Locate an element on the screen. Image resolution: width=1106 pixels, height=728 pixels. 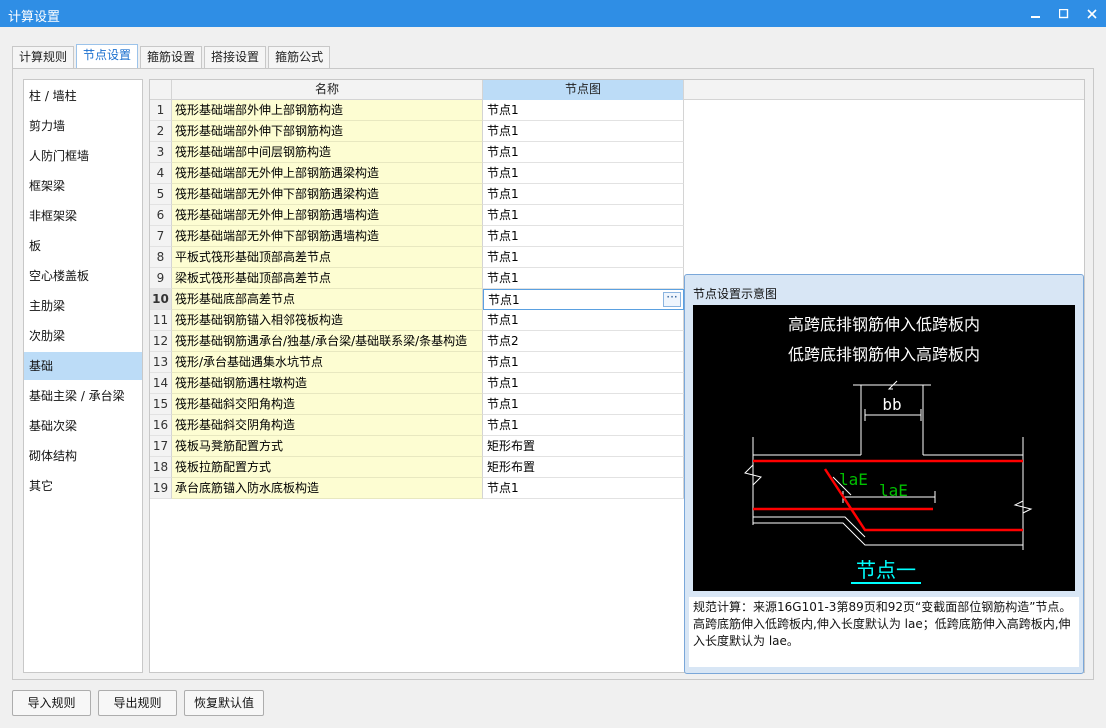
row-node-cell: 节点1 ··· is located at coordinates (583, 299).